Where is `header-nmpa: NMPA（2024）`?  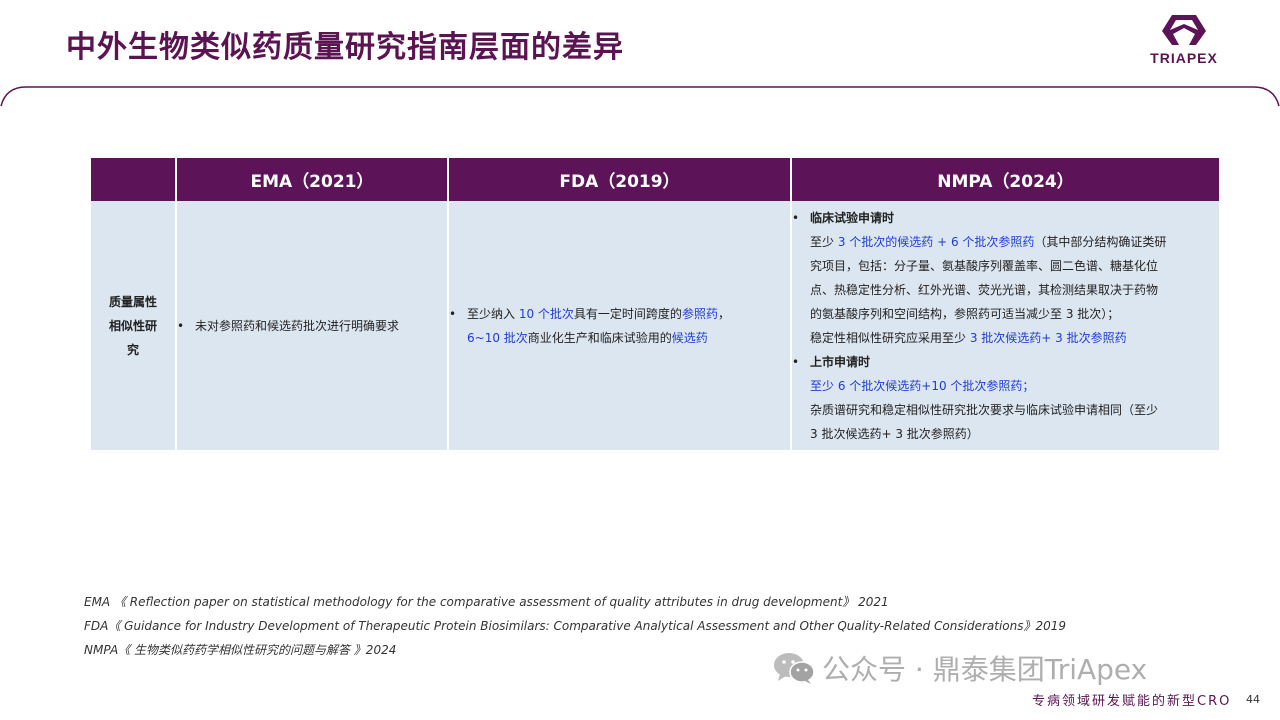 header-nmpa: NMPA（2024） is located at coordinates (1004, 179).